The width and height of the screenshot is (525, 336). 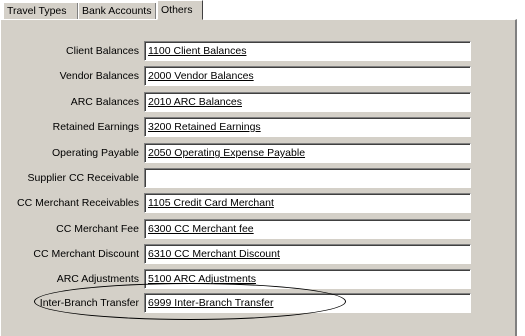 I want to click on cc-merchant-fee-label: CC Merchant Fee, so click(x=97, y=229).